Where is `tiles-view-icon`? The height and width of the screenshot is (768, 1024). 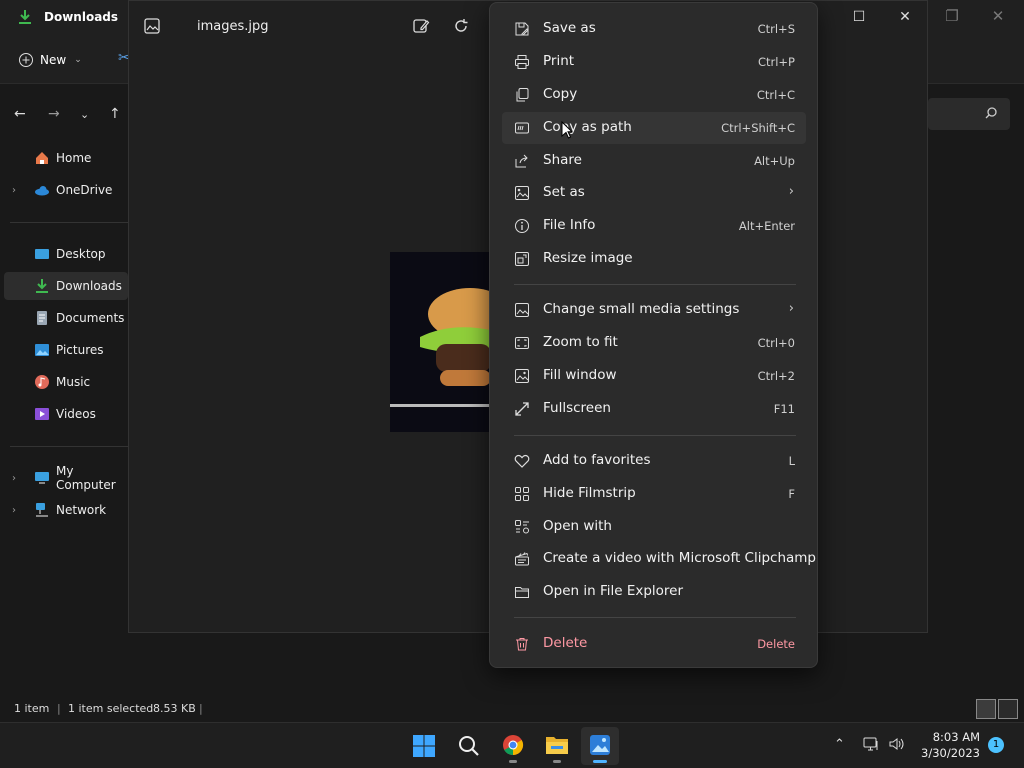
tiles-view-icon is located at coordinates (1008, 709).